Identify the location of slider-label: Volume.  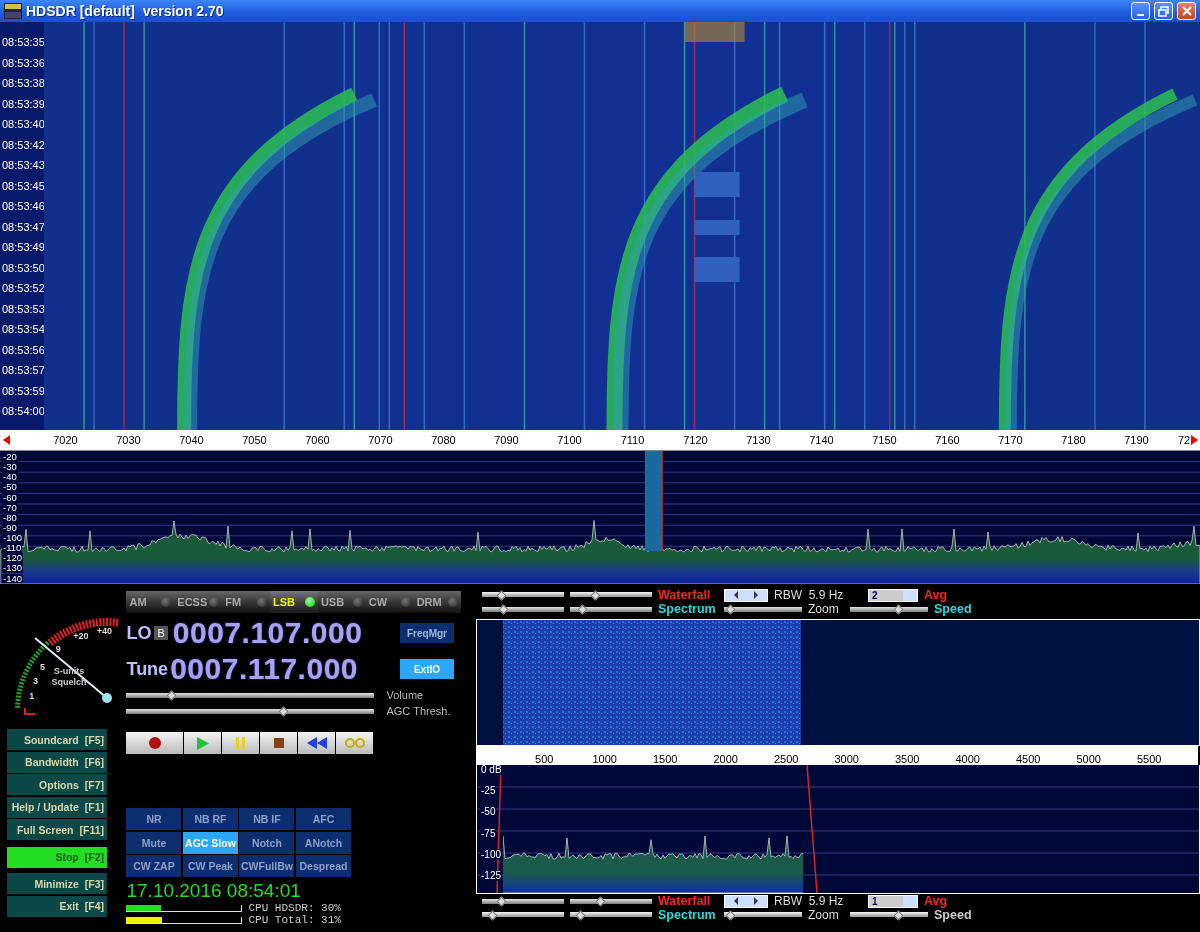
(405, 695).